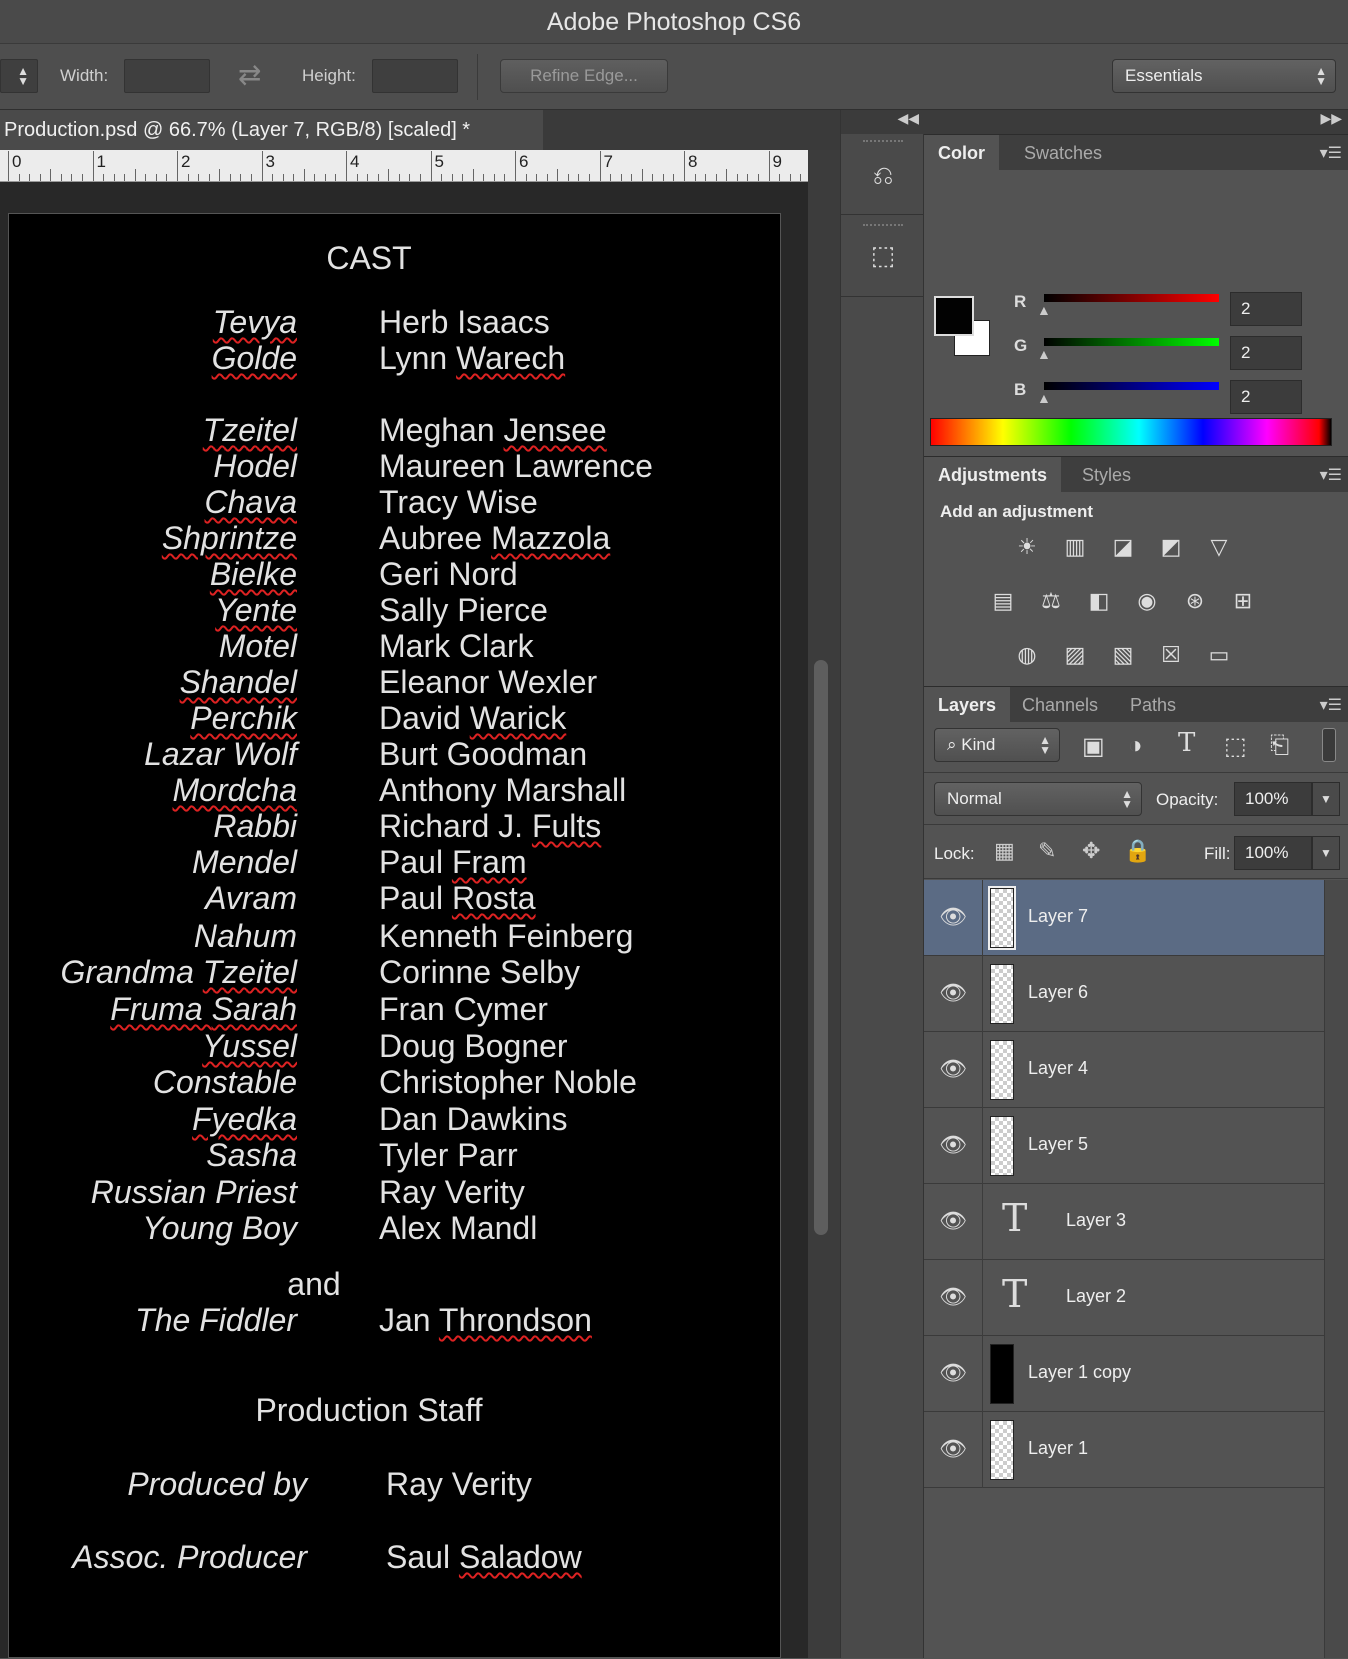 The width and height of the screenshot is (1348, 1659). Describe the element at coordinates (1093, 746) in the screenshot. I see `pixel-filter-icon: ▣` at that location.